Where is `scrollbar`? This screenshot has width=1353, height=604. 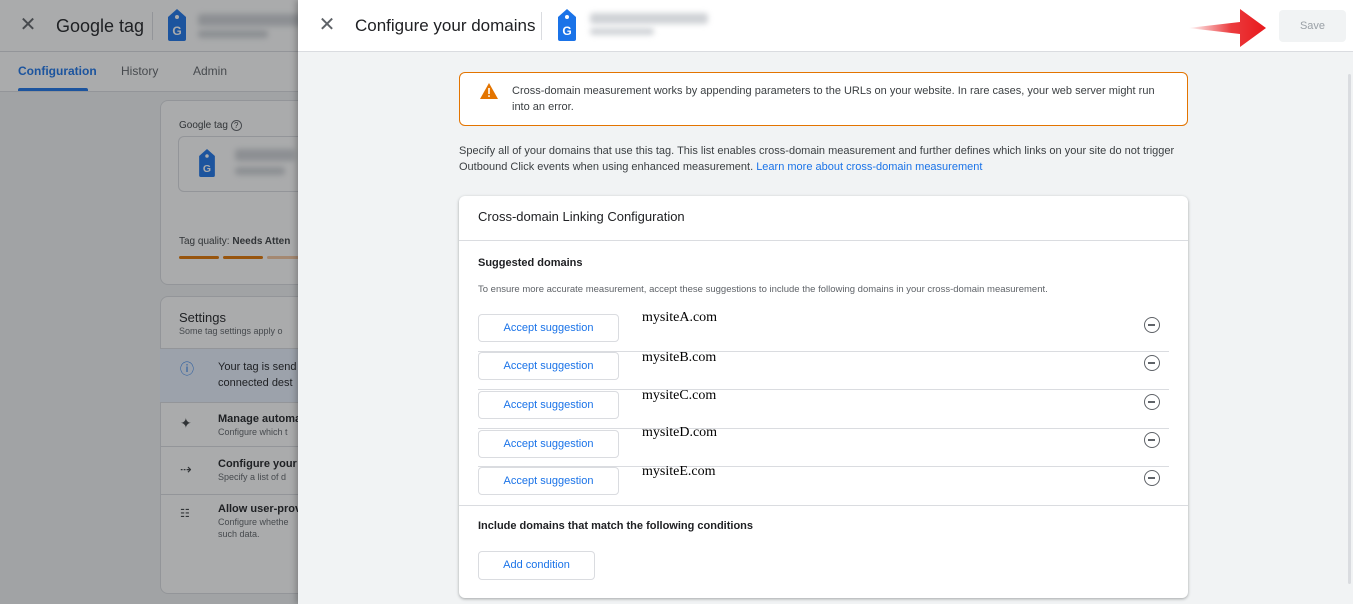
scrollbar is located at coordinates (1349, 329).